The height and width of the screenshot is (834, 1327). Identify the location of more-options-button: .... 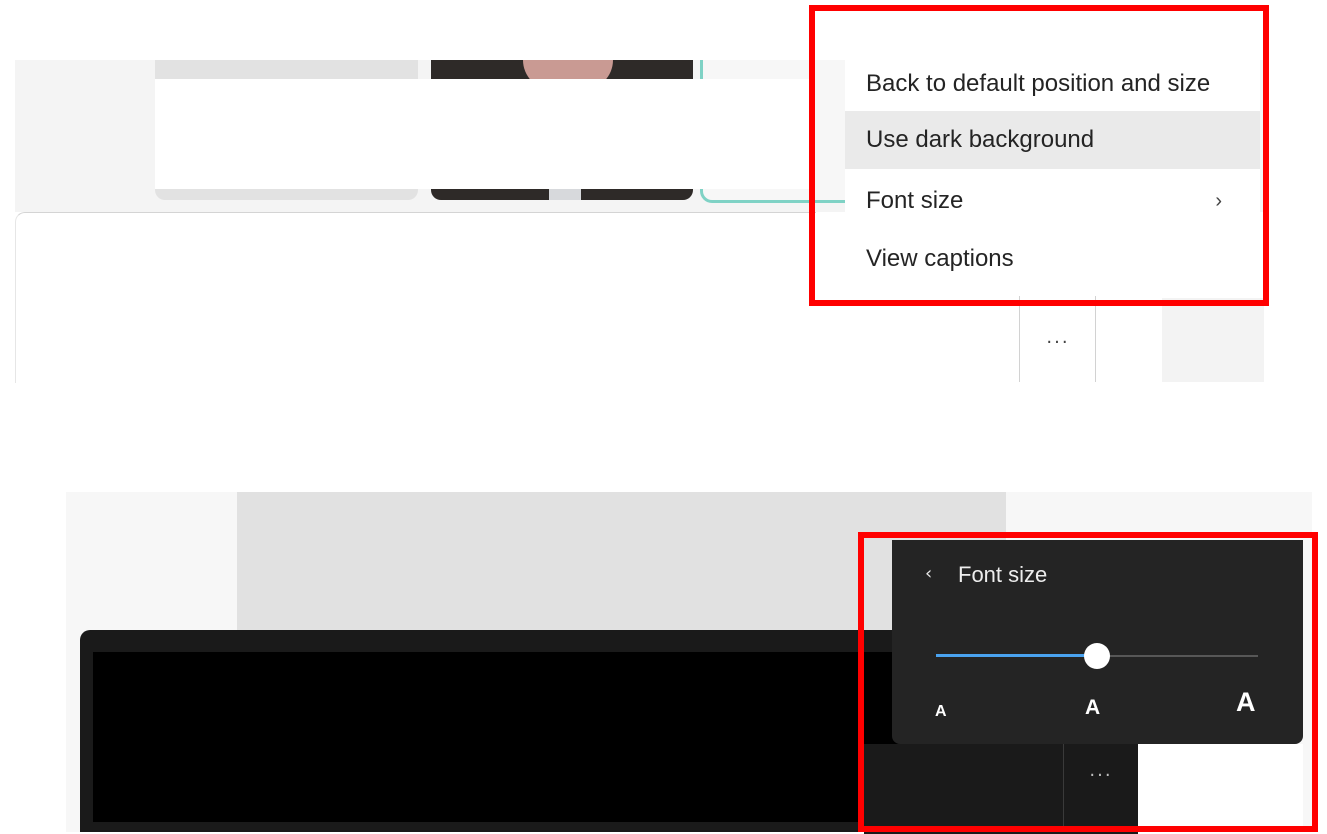
(1058, 341).